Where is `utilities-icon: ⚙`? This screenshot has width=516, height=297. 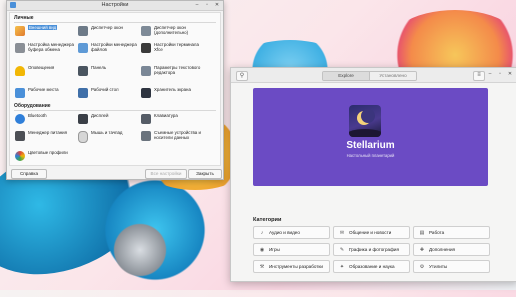
utilities-icon: ⚙ is located at coordinates (422, 266).